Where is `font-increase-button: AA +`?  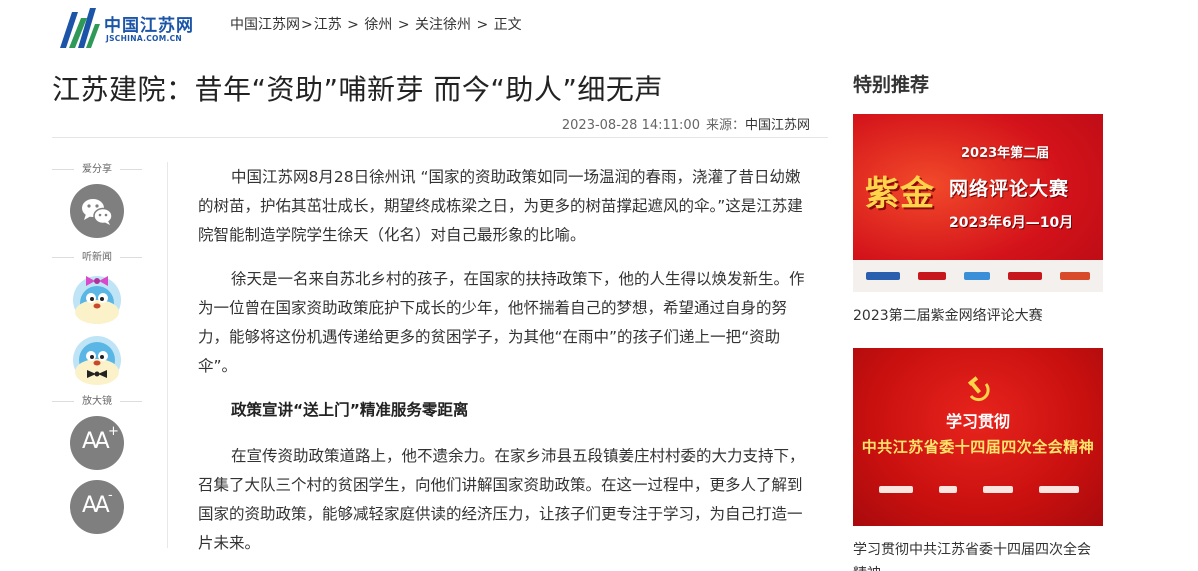 font-increase-button: AA + is located at coordinates (97, 443).